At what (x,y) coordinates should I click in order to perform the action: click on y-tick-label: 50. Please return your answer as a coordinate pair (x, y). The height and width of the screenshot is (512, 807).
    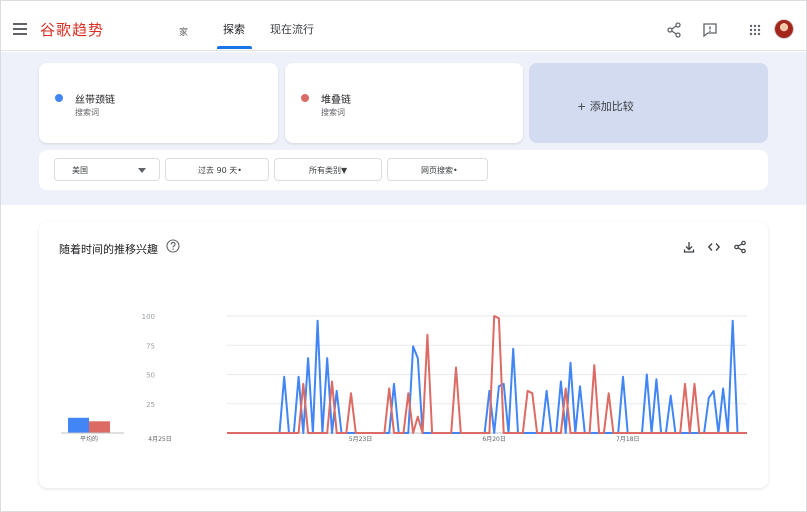
    Looking at the image, I should click on (150, 376).